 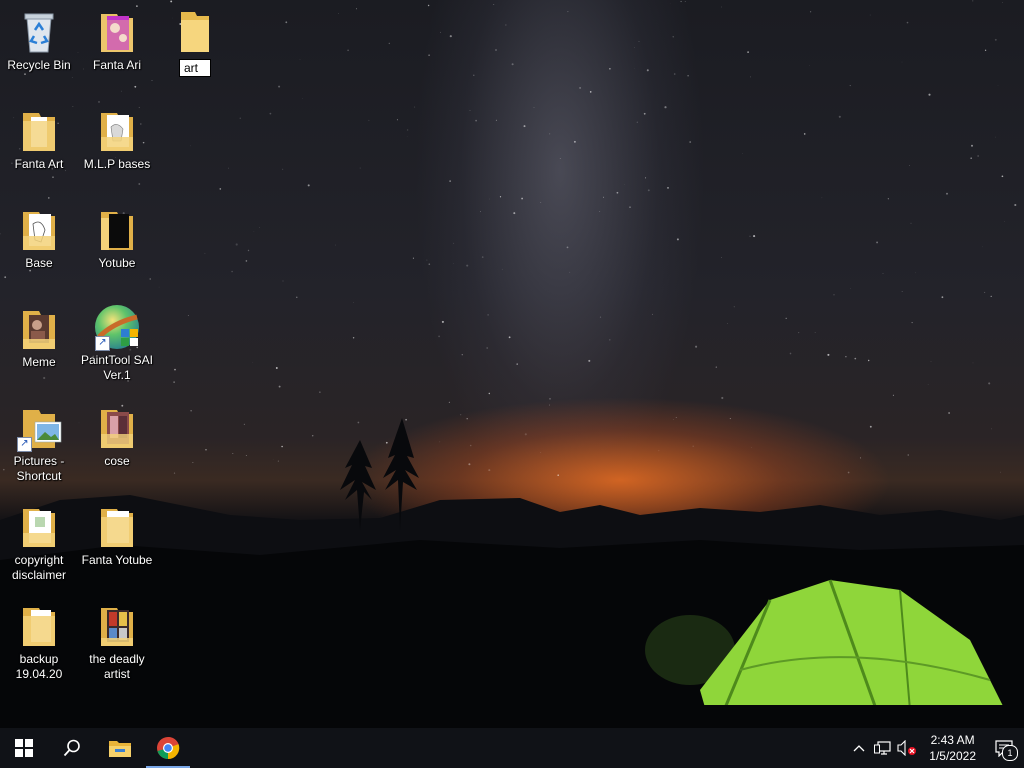 What do you see at coordinates (39, 164) in the screenshot?
I see `desktop-icon-label: Fanta Art` at bounding box center [39, 164].